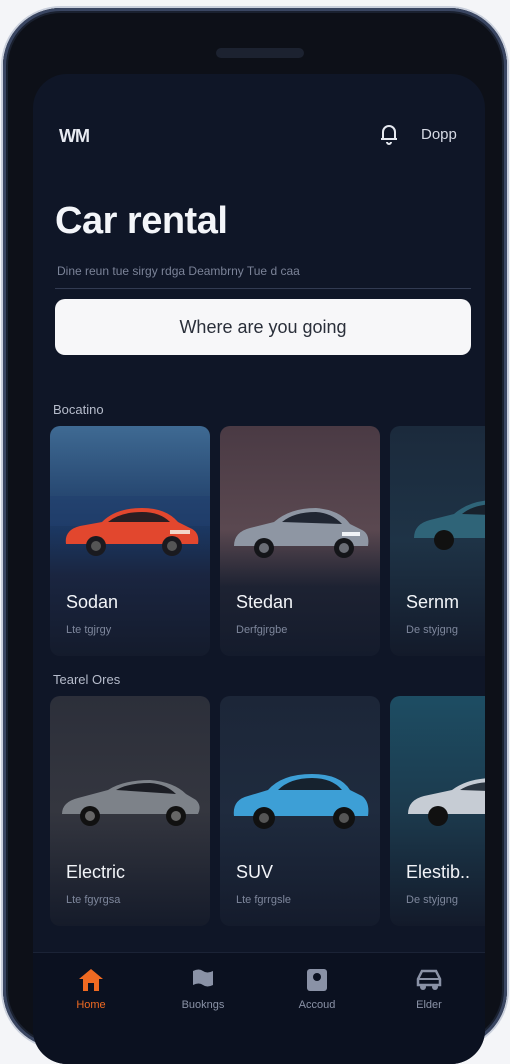 This screenshot has height=1064, width=510. I want to click on card-title: Sodan, so click(92, 602).